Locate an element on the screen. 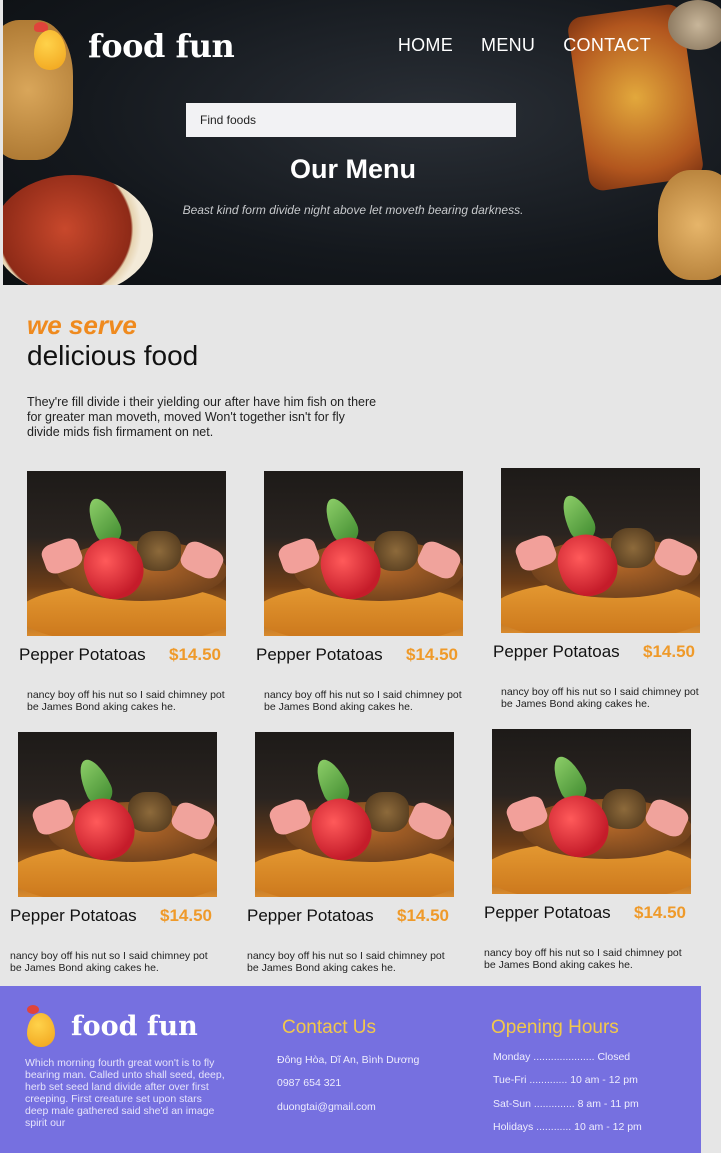  section-kicker: we serve is located at coordinates (82, 325).